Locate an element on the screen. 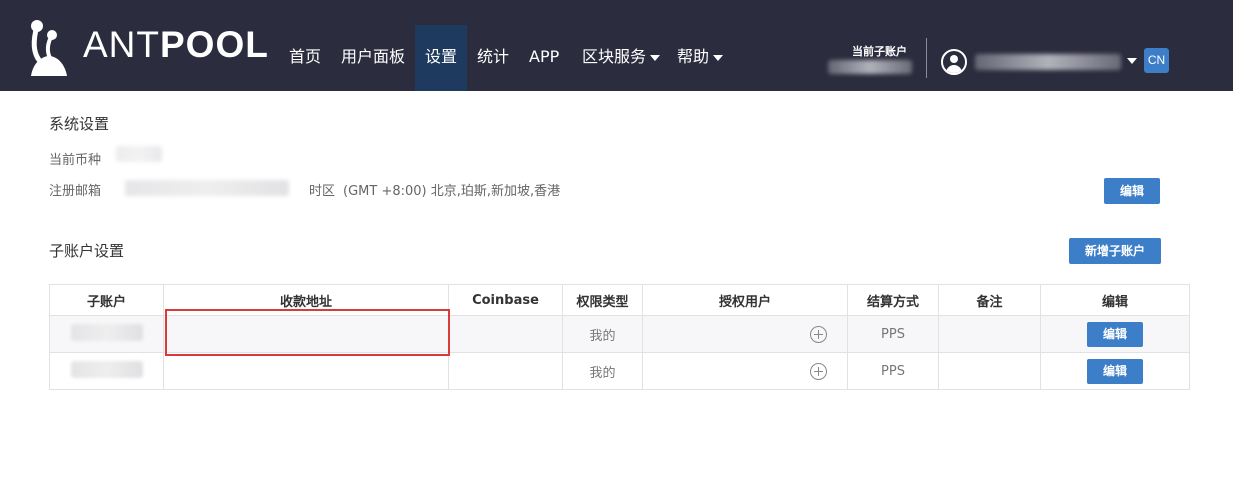  nav-help: 帮助 is located at coordinates (700, 58).